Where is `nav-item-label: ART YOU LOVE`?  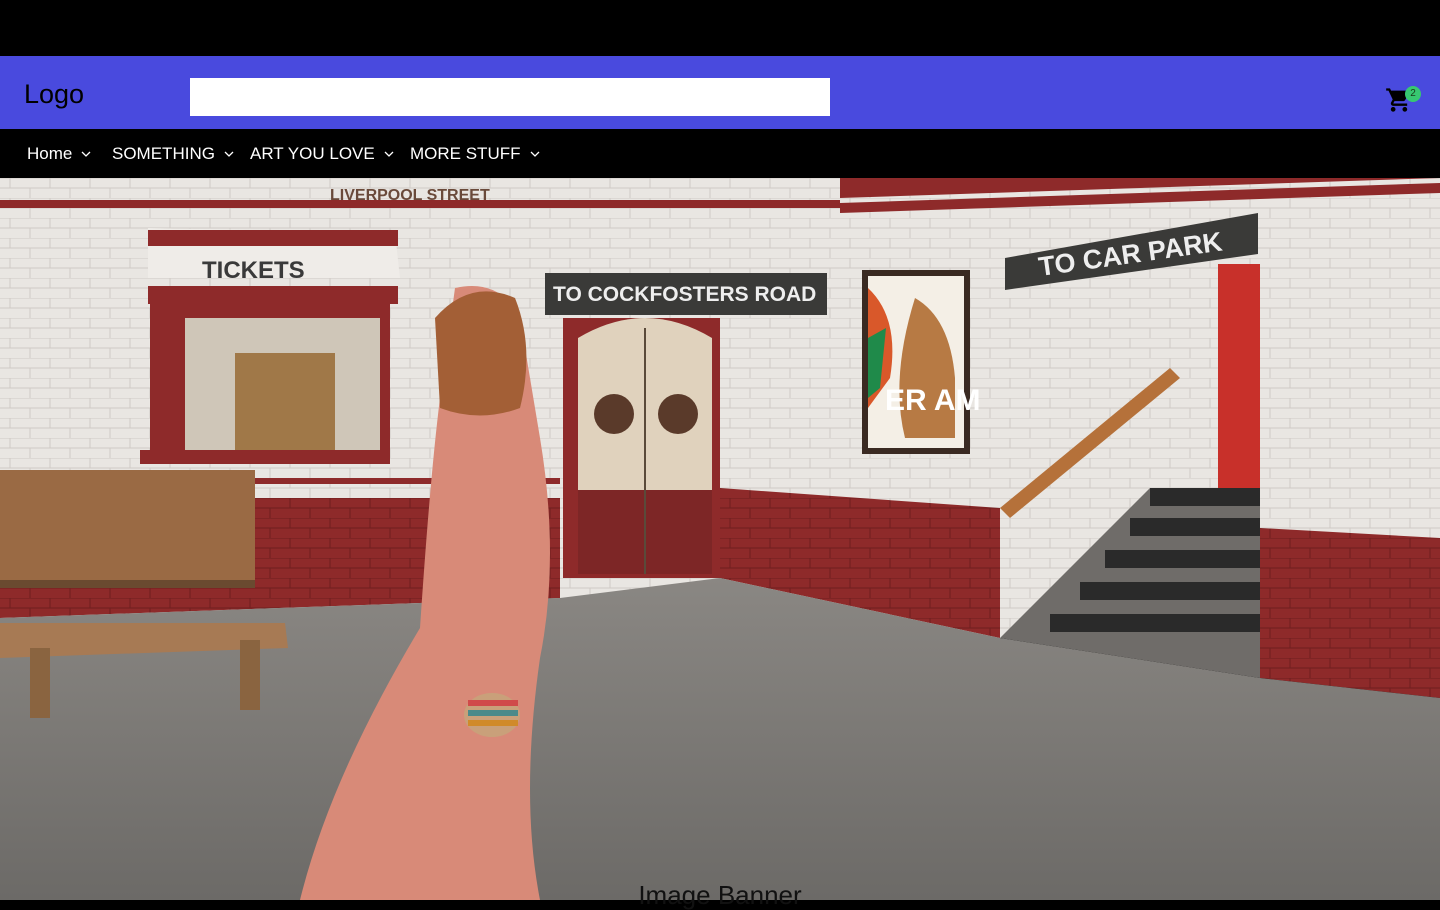
nav-item-label: ART YOU LOVE is located at coordinates (312, 153).